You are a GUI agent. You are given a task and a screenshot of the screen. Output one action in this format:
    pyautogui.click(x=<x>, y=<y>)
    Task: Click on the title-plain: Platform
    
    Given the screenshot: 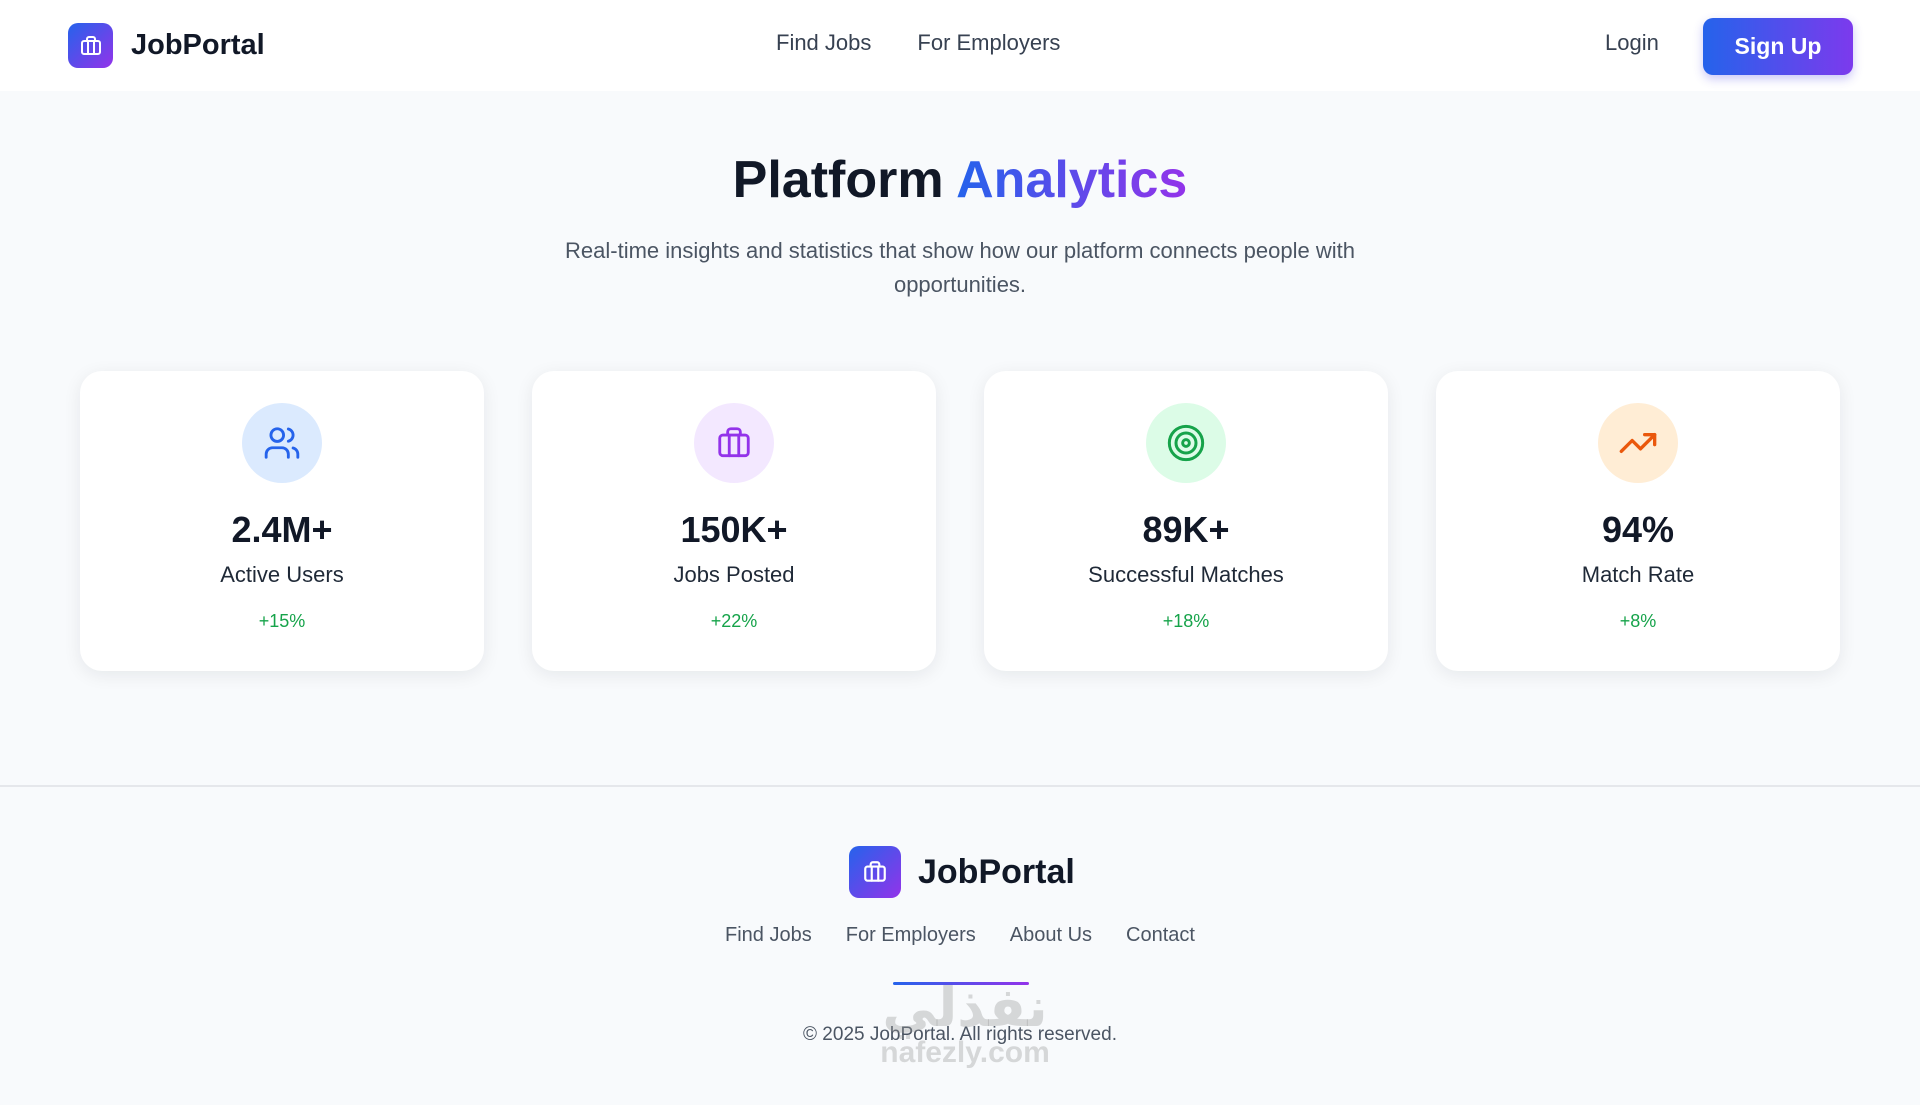 What is the action you would take?
    pyautogui.click(x=838, y=180)
    